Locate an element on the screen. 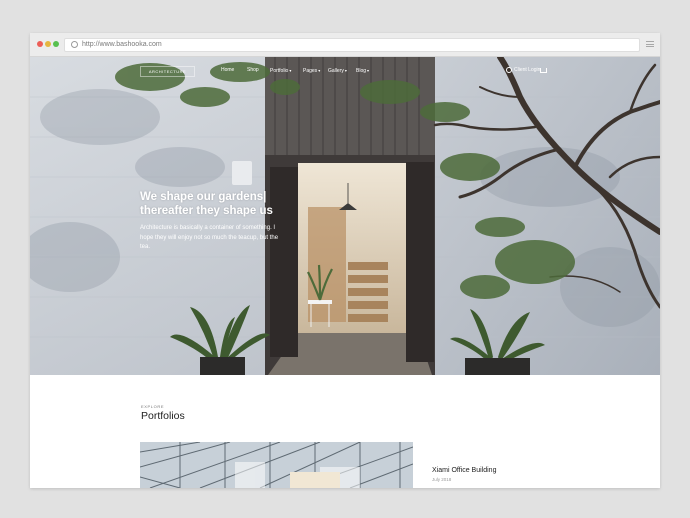 This screenshot has height=518, width=690. nav-item-pages: Pages▾ is located at coordinates (311, 71).